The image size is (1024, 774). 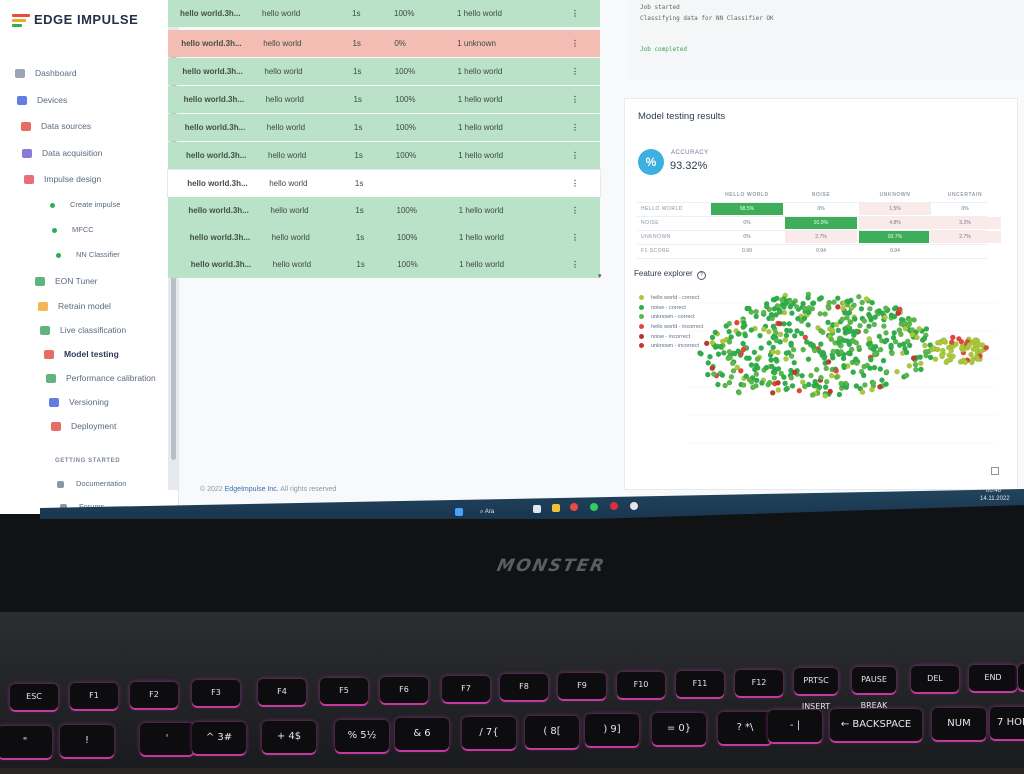 What do you see at coordinates (56, 126) in the screenshot?
I see `sidebar-item-data-sources: Data sources` at bounding box center [56, 126].